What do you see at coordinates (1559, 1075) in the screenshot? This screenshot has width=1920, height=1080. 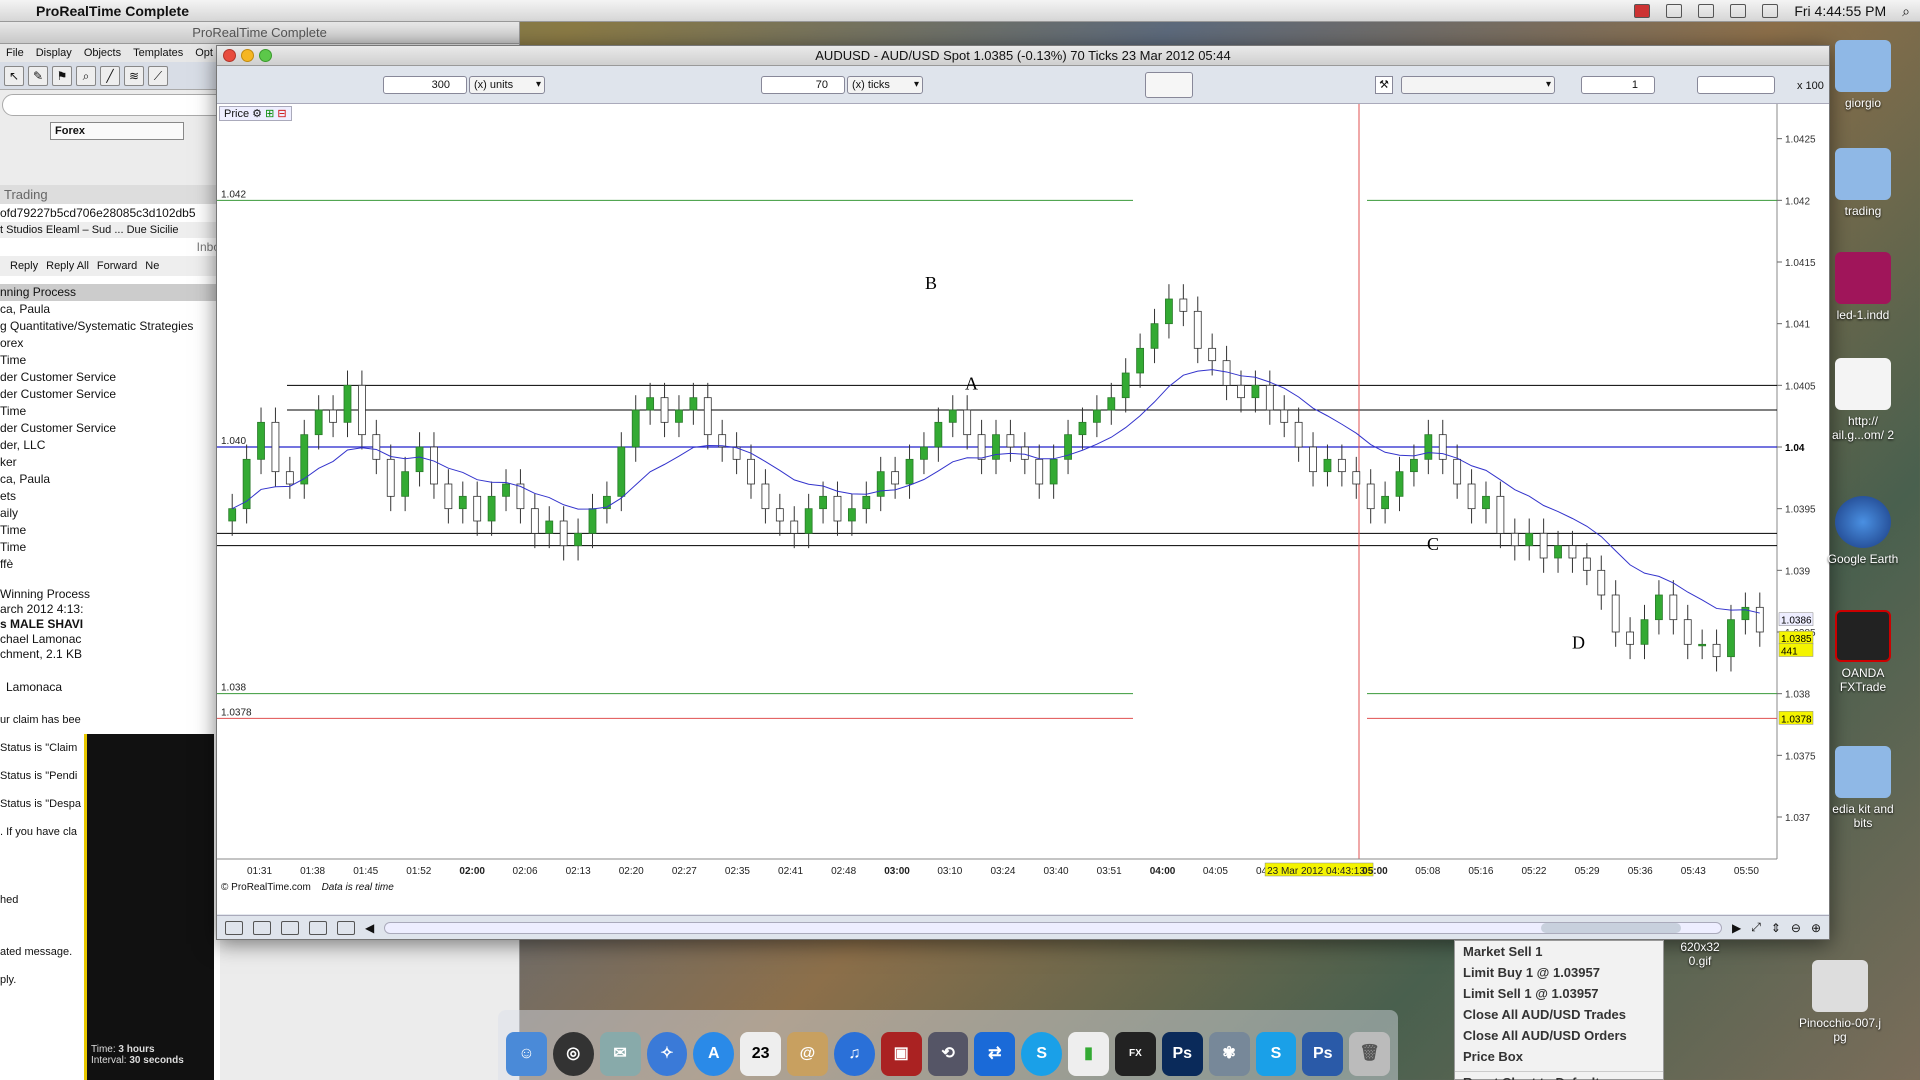 I see `order-menu-item: Reset Chart to Default` at bounding box center [1559, 1075].